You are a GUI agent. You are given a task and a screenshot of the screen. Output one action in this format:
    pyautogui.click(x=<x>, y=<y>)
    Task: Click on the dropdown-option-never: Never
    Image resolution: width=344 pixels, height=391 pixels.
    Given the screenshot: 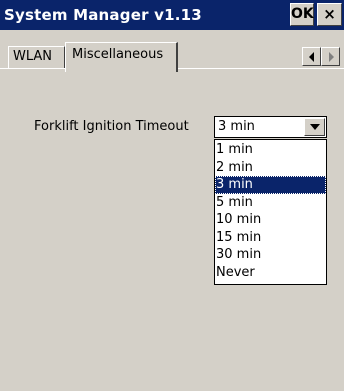 What is the action you would take?
    pyautogui.click(x=270, y=273)
    